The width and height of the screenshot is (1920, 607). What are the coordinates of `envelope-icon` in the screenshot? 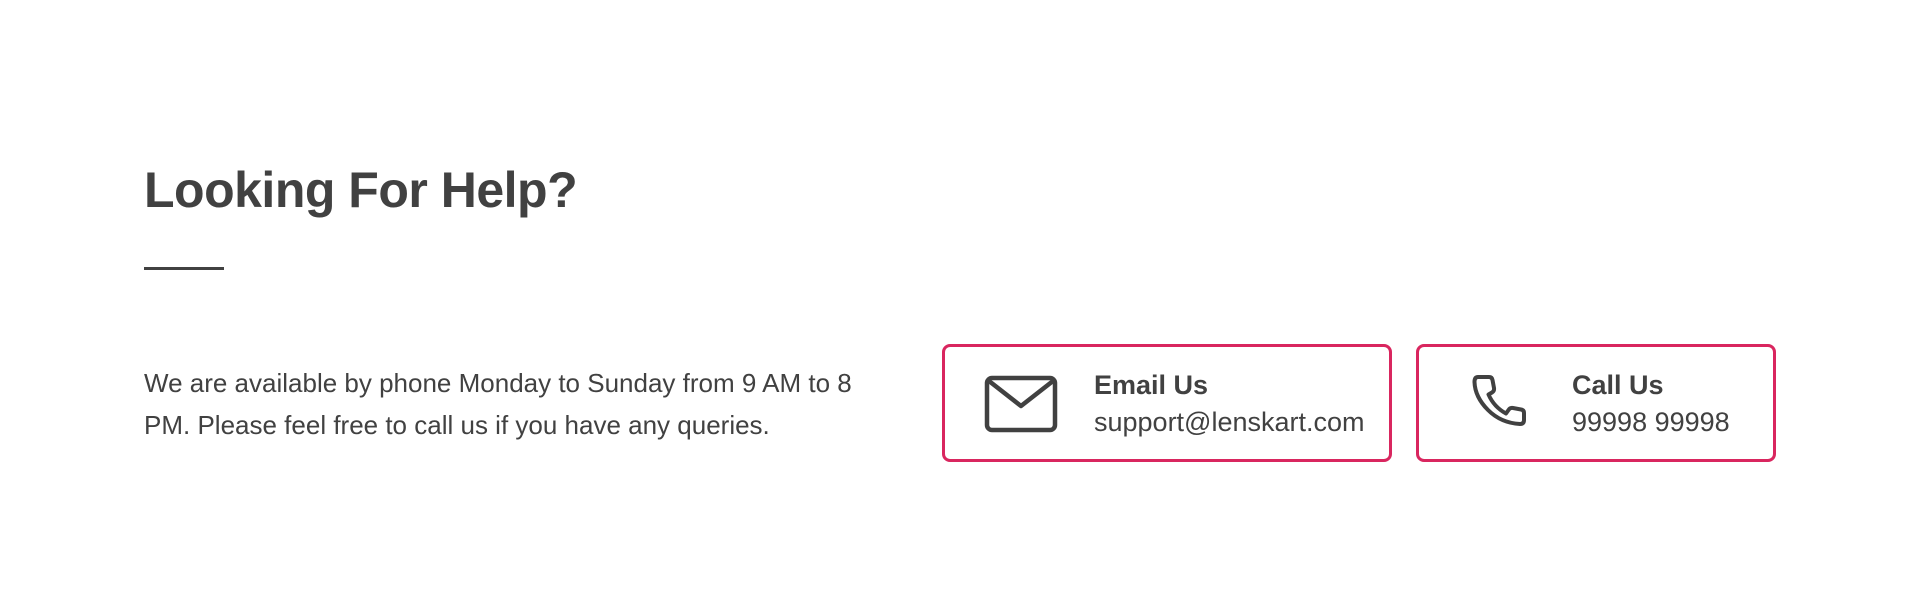 It's located at (1021, 404).